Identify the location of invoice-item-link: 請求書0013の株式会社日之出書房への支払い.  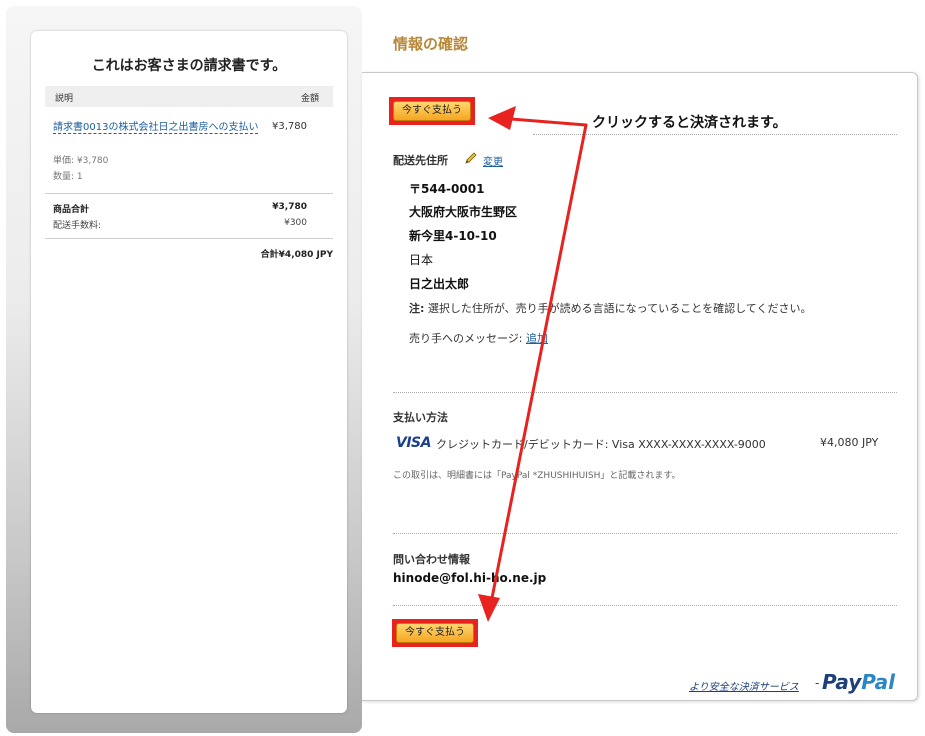
(158, 127).